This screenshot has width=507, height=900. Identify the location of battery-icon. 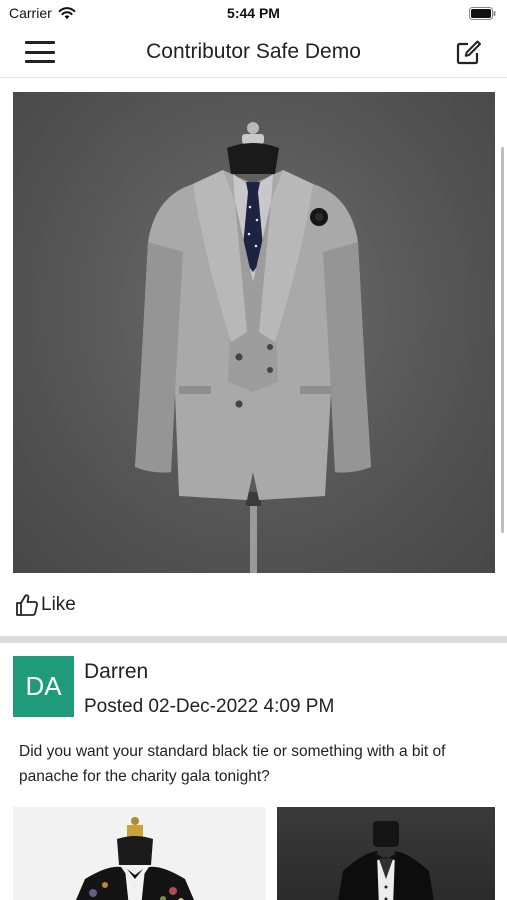
(482, 13).